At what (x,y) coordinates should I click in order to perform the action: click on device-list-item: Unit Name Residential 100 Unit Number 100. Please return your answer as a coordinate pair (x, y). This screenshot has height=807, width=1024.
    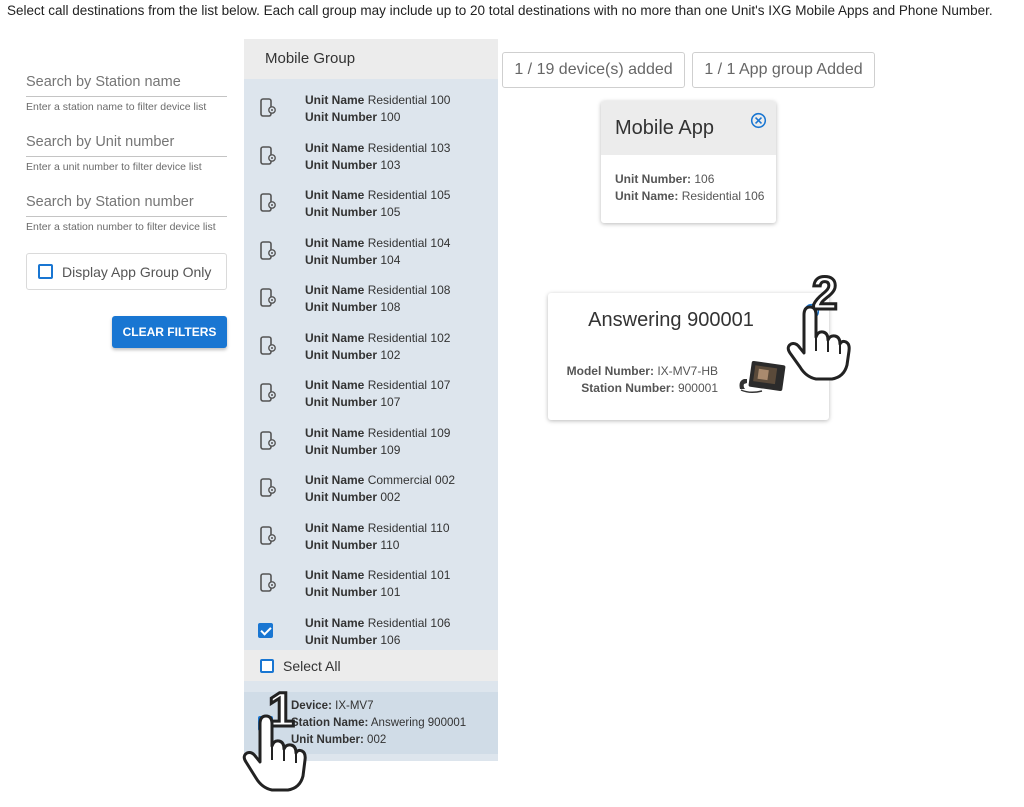
    Looking at the image, I should click on (371, 107).